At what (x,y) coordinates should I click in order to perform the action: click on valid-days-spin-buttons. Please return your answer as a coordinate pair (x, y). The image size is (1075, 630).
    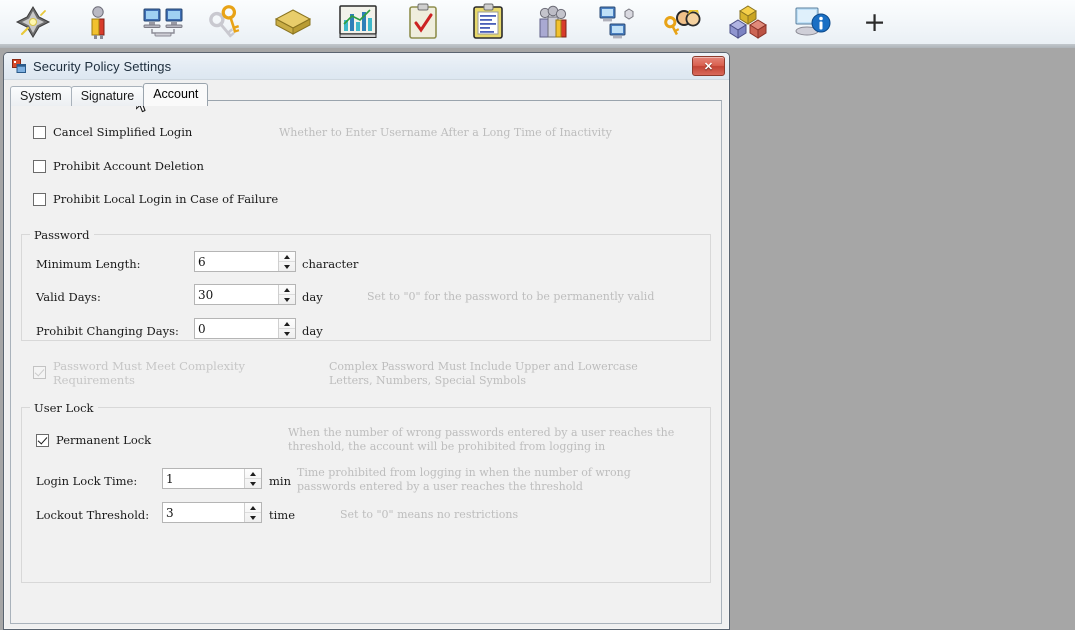
    Looking at the image, I should click on (286, 294).